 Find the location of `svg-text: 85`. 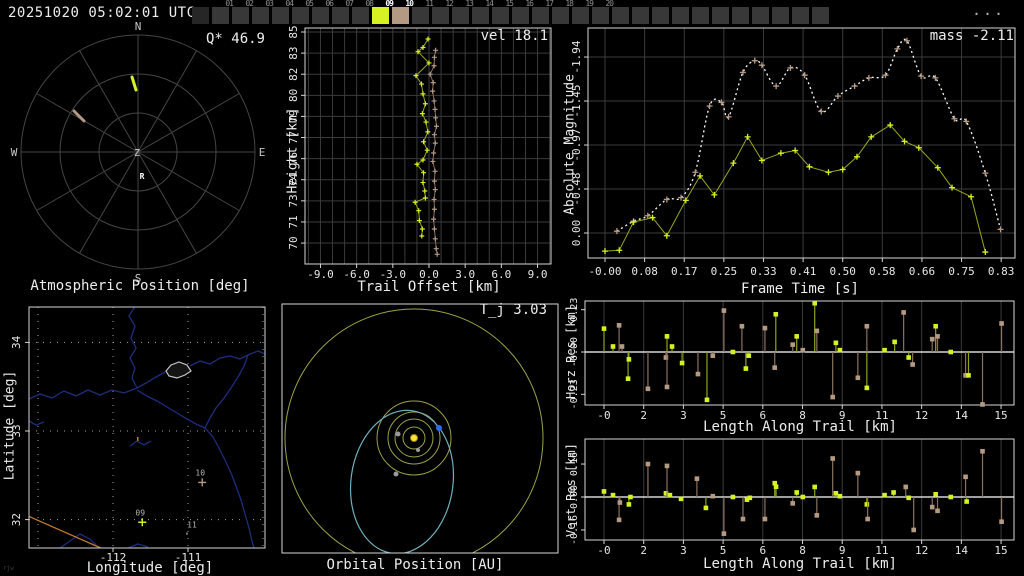

svg-text: 85 is located at coordinates (293, 31).